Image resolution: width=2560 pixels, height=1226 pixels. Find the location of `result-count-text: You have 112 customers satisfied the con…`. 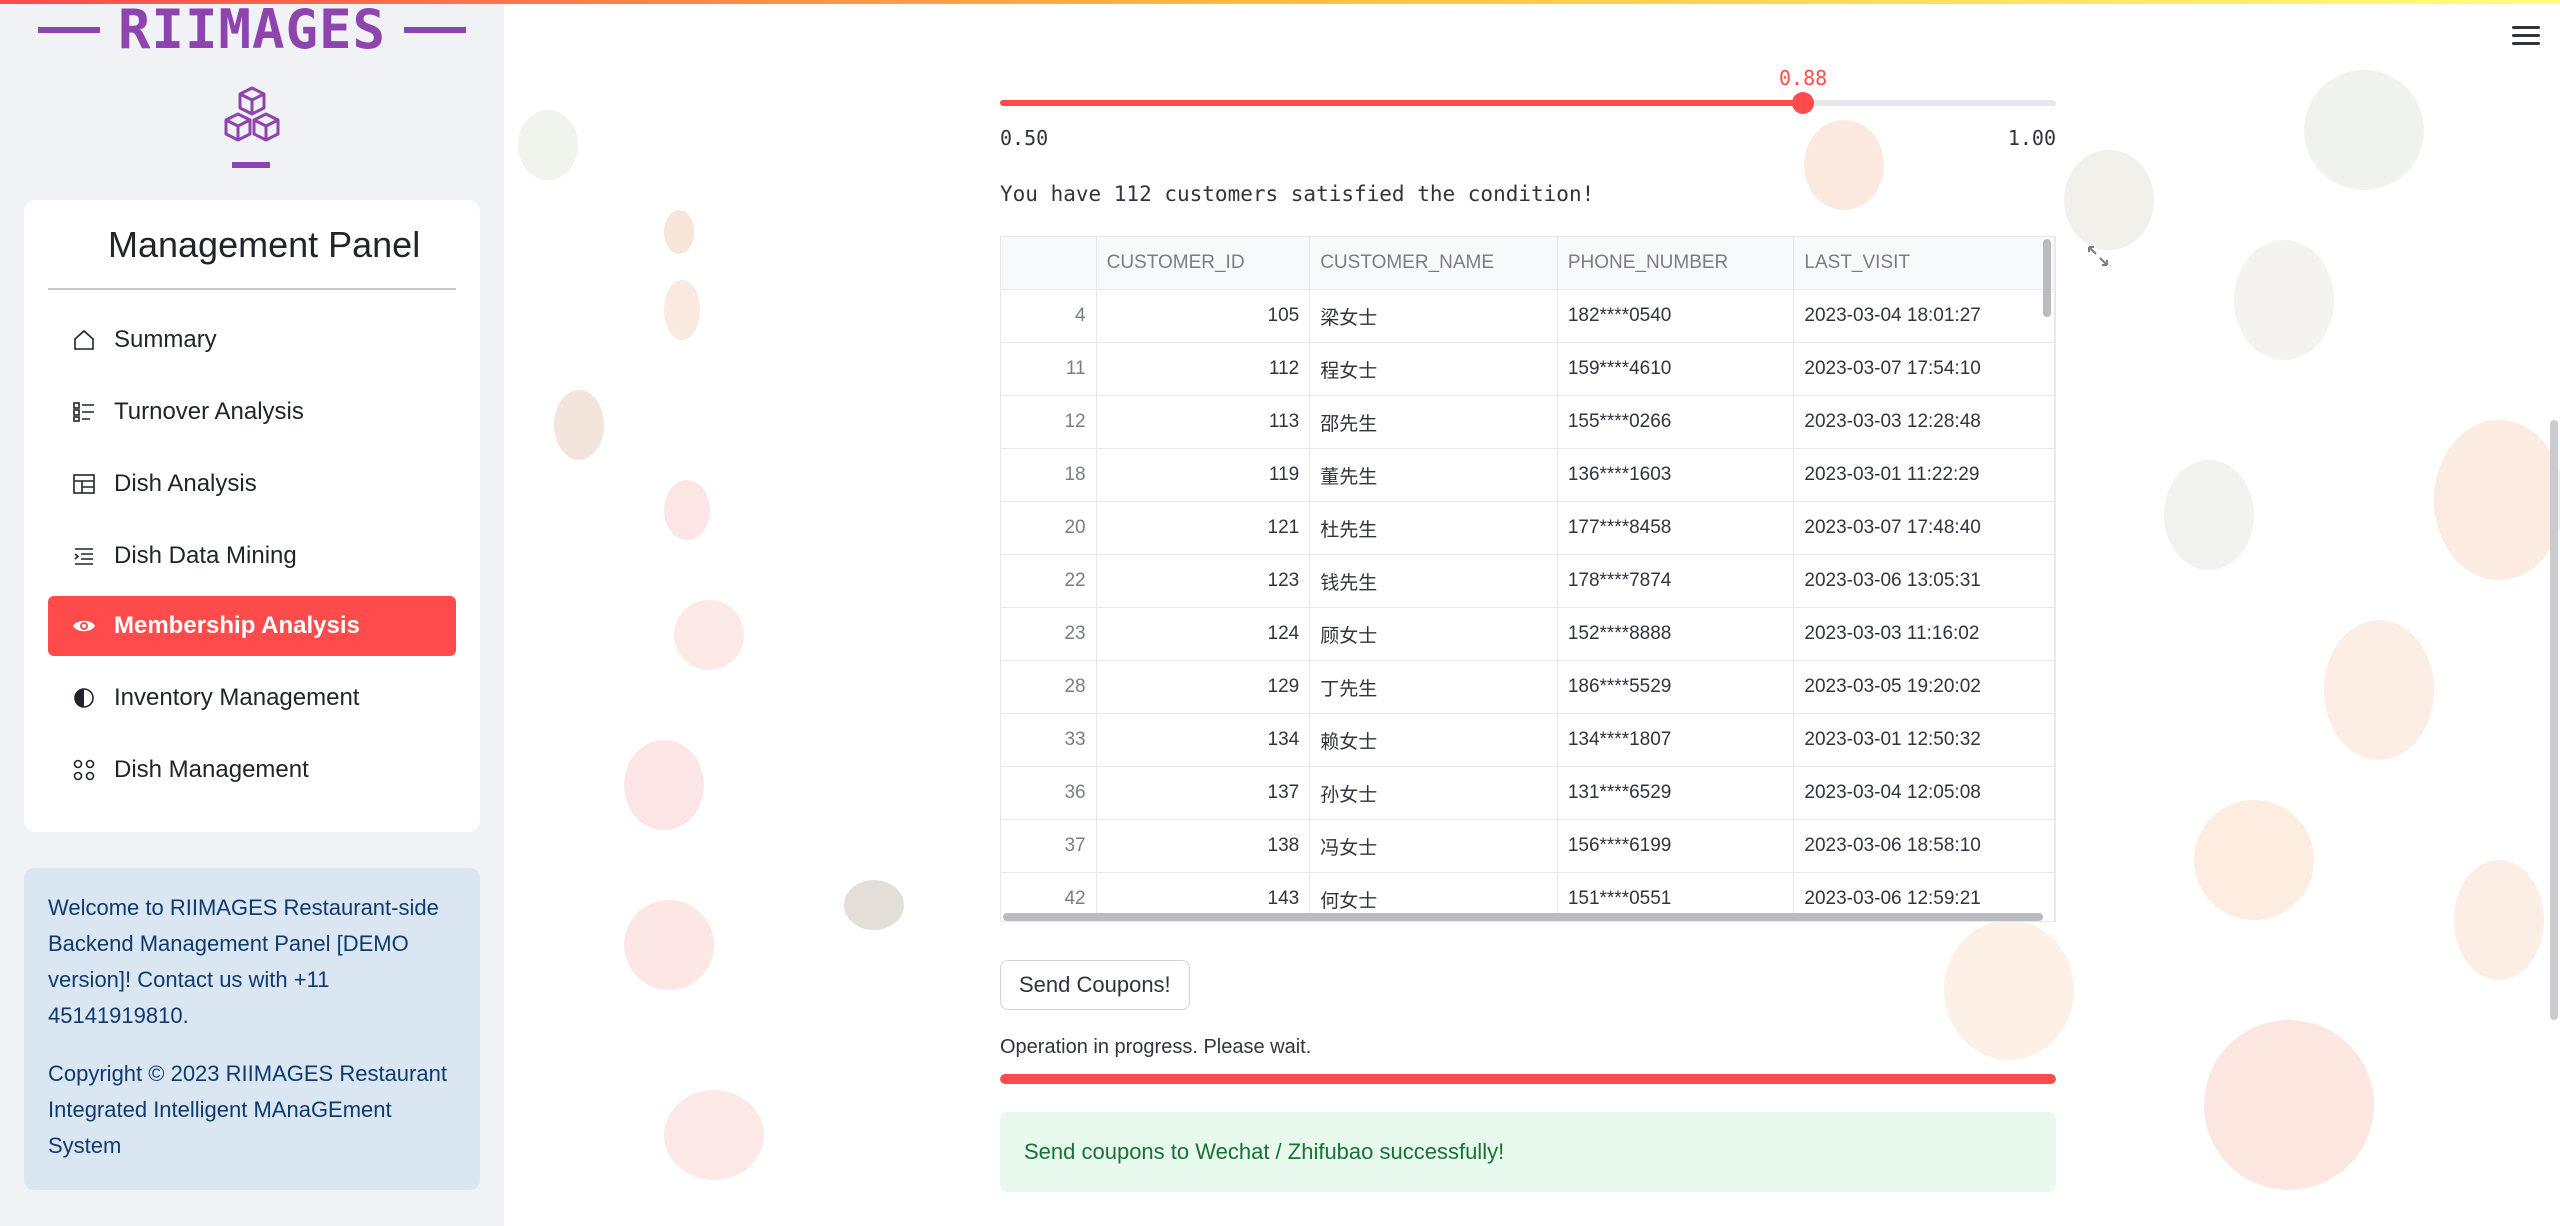

result-count-text: You have 112 customers satisfied the con… is located at coordinates (1297, 194).